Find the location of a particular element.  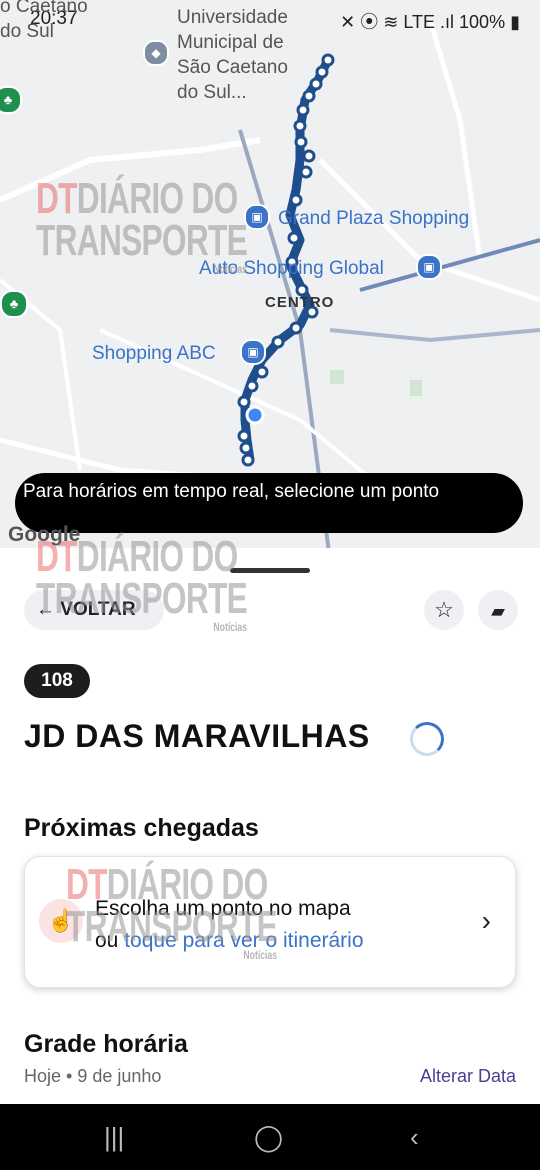

system-nav-bar: ||| ◯ ‹ is located at coordinates (270, 1137).